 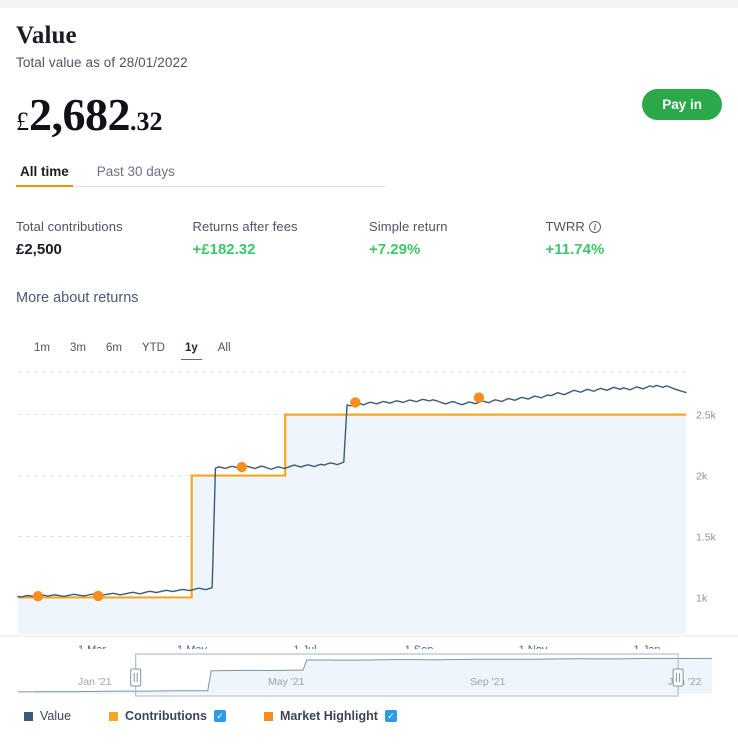 What do you see at coordinates (102, 62) in the screenshot?
I see `page-subtitle: Total value as of 28/01/2022` at bounding box center [102, 62].